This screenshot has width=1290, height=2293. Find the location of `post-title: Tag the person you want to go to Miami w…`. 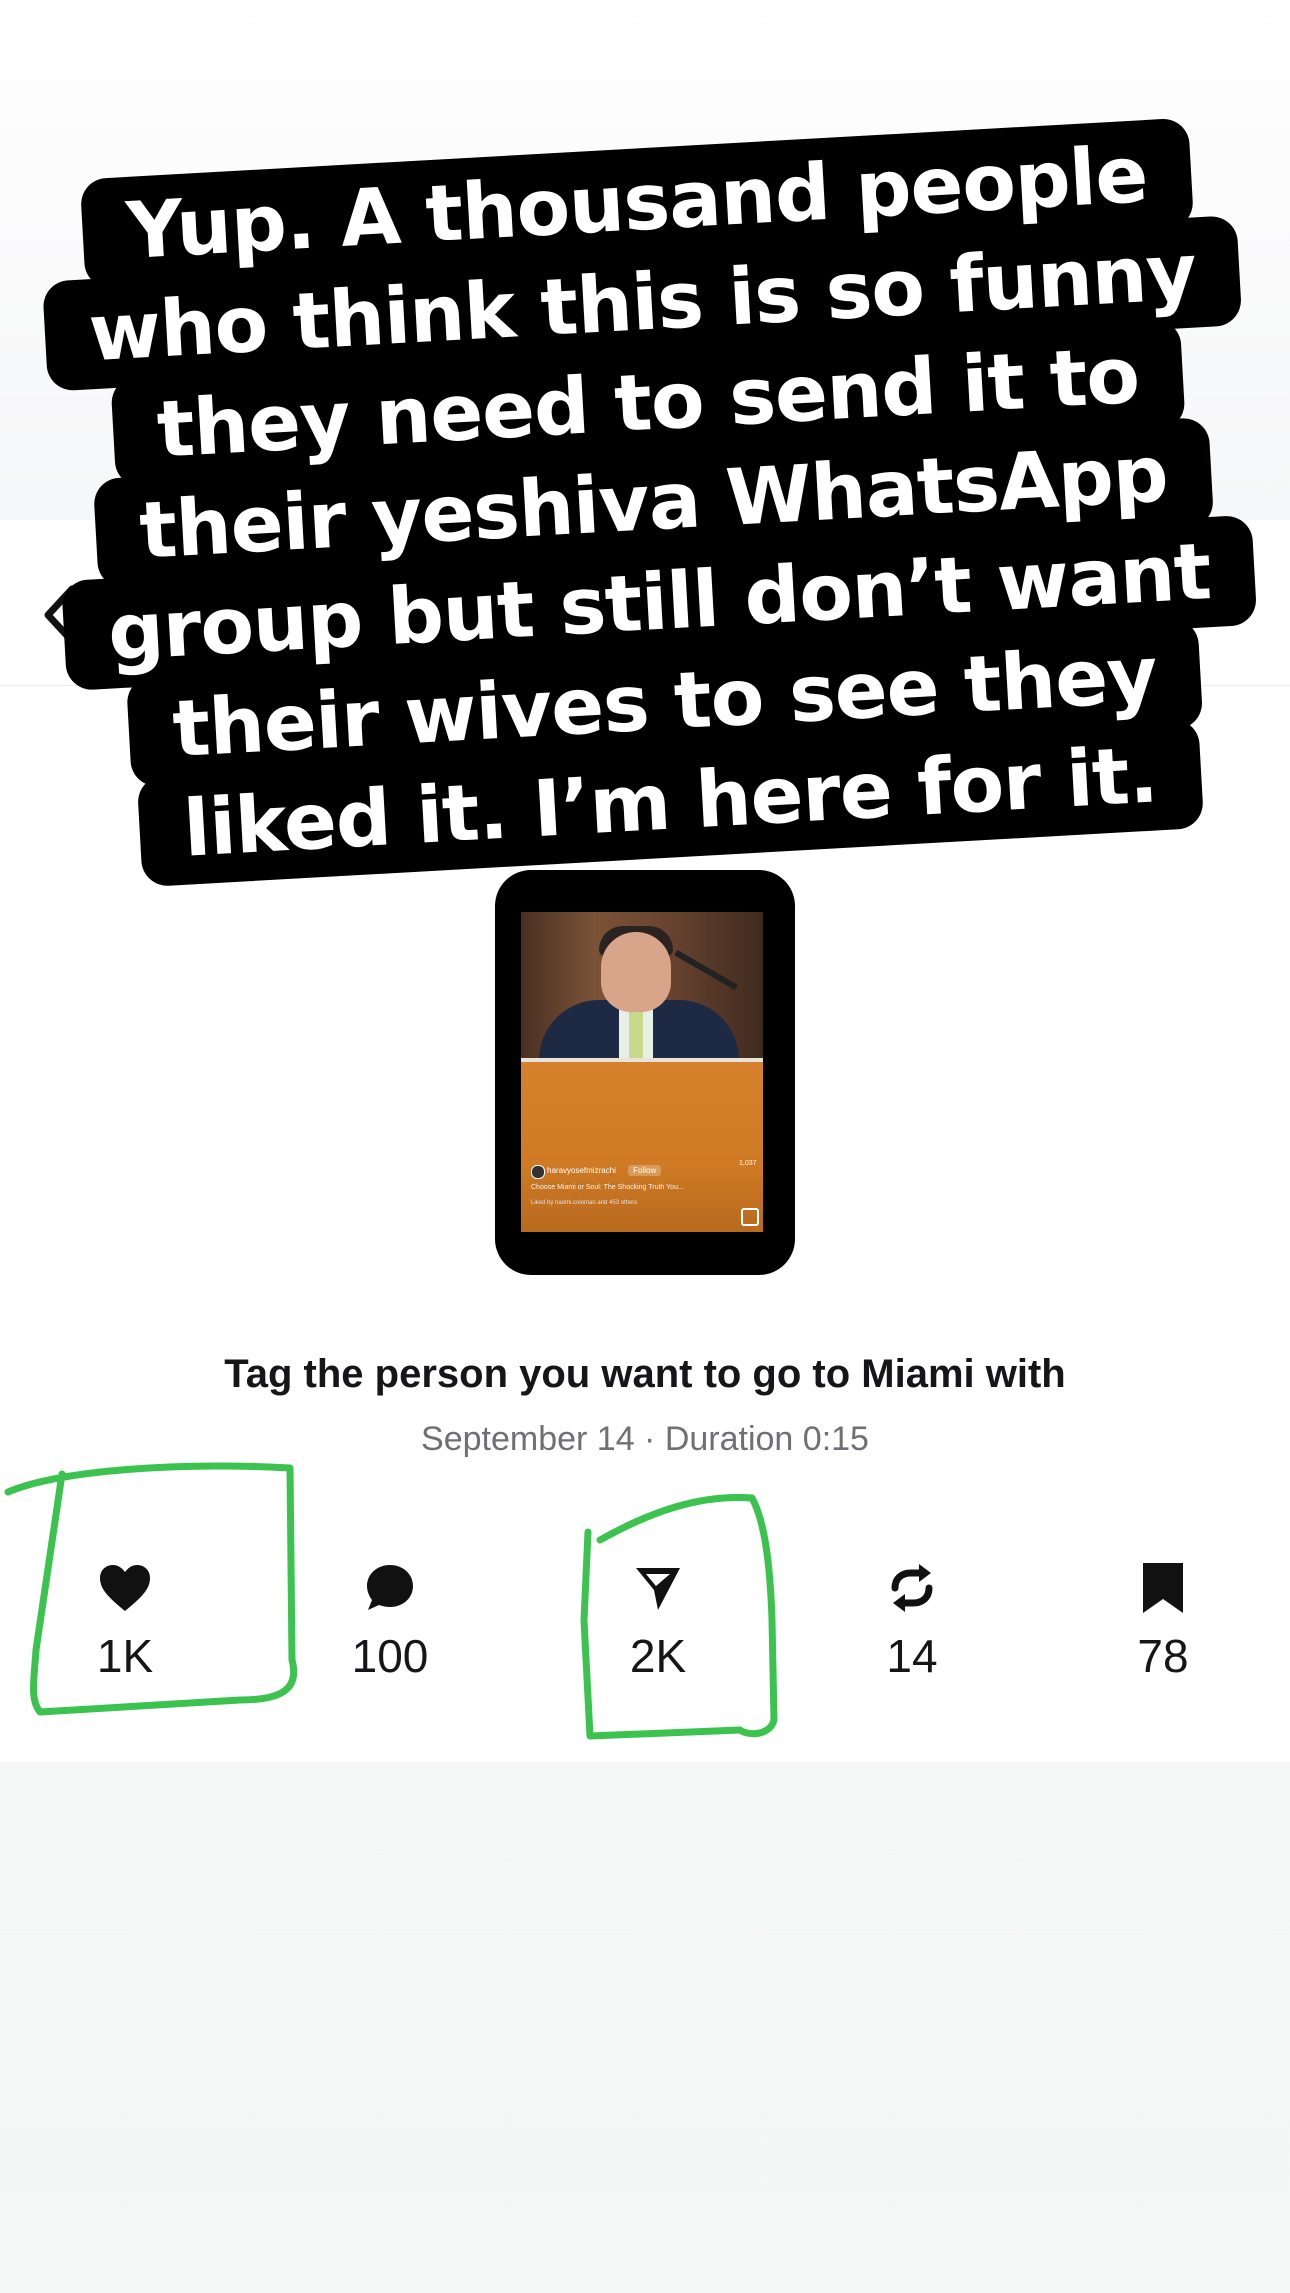

post-title: Tag the person you want to go to Miami w… is located at coordinates (645, 1374).